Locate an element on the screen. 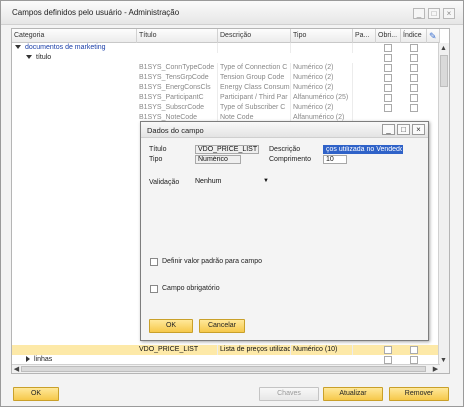 This screenshot has width=464, height=407. close-button: × is located at coordinates (449, 13).